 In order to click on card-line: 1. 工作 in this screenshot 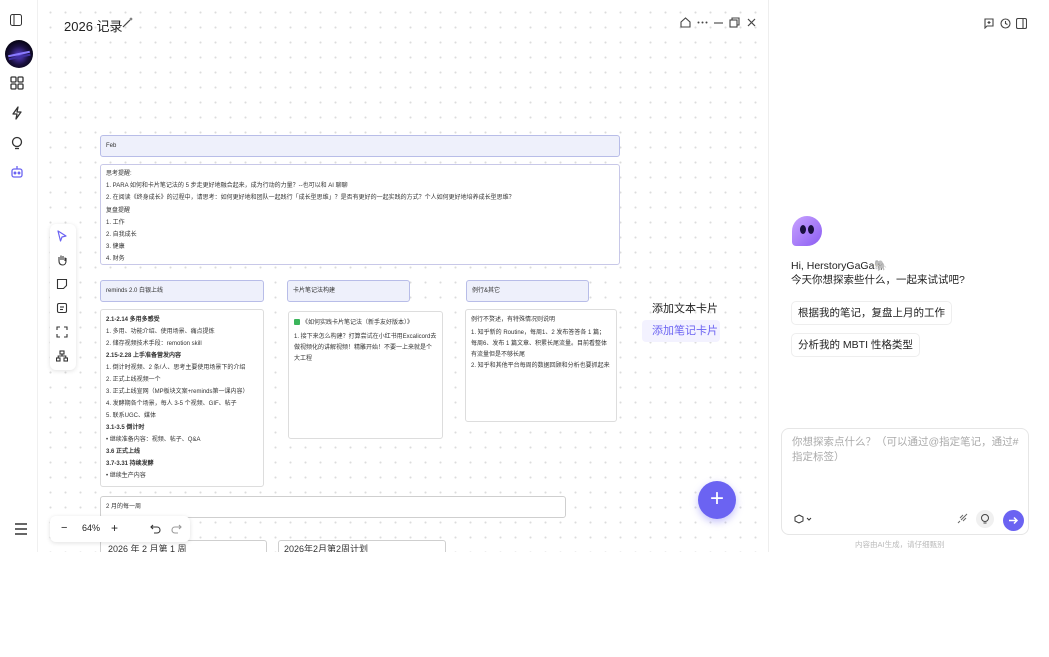, I will do `click(115, 222)`.